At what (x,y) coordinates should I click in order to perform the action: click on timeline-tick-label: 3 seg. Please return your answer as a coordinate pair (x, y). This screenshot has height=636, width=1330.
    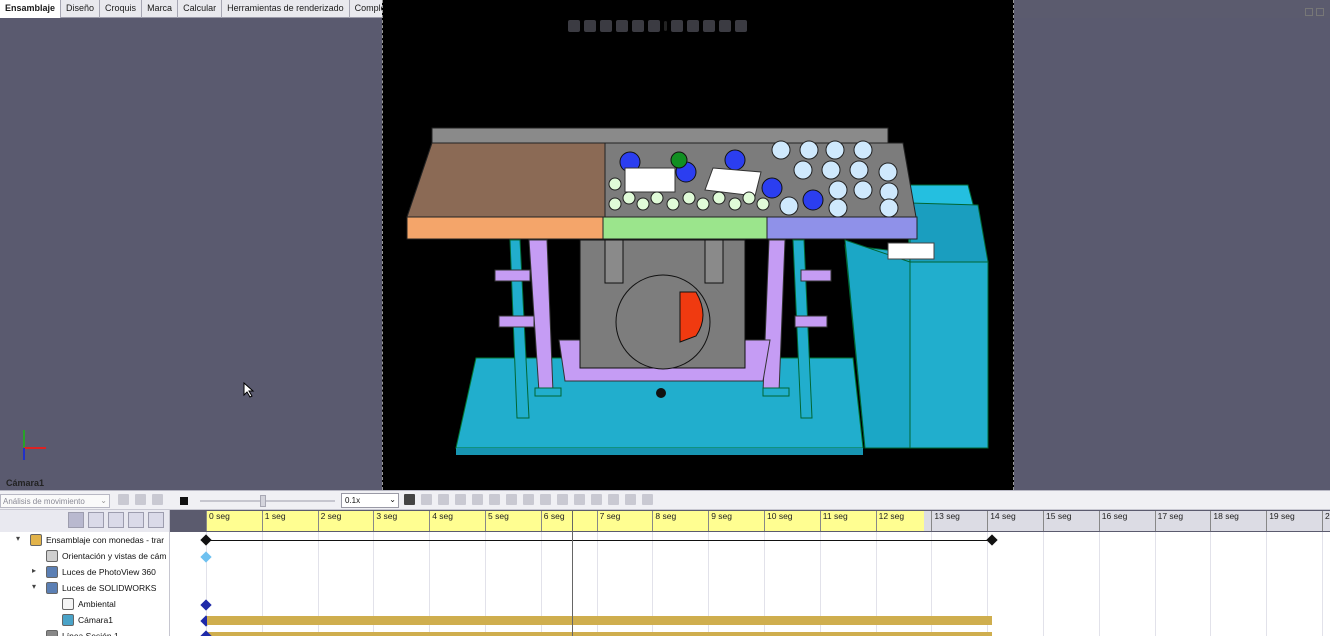
    Looking at the image, I should click on (385, 521).